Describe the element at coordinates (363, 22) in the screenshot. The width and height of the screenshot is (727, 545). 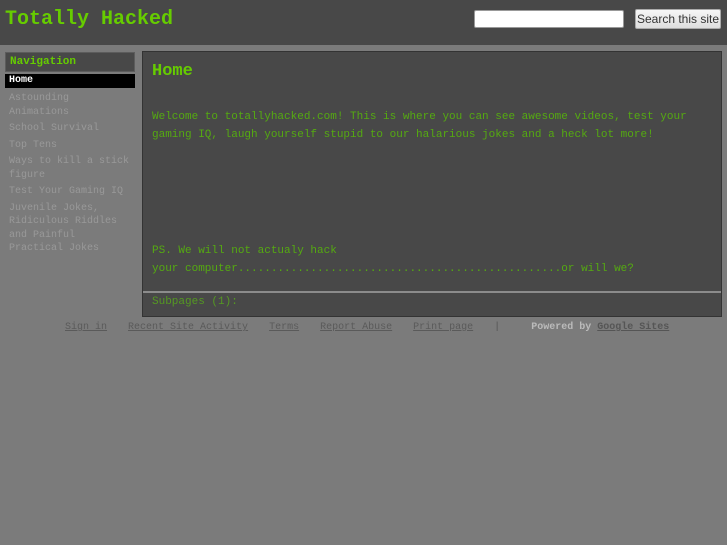
I see `site-header: Totally Hacked Search this site` at that location.